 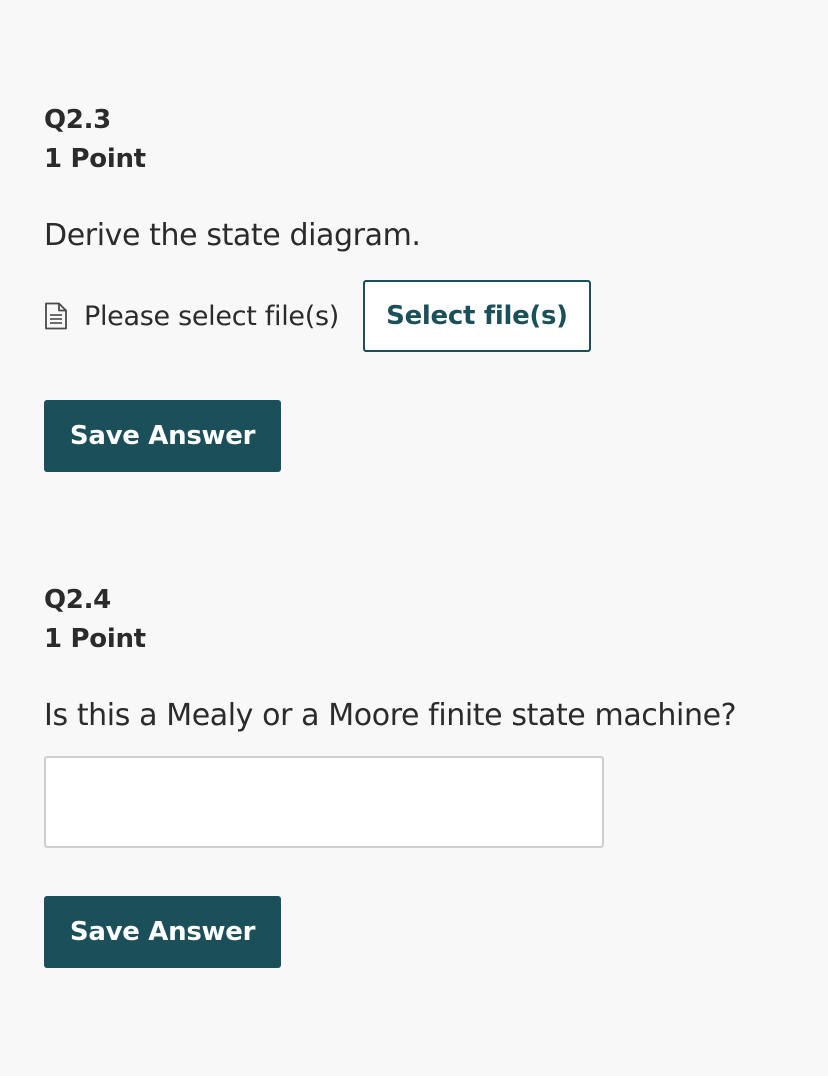 What do you see at coordinates (77, 600) in the screenshot?
I see `question-number: Q2.4` at bounding box center [77, 600].